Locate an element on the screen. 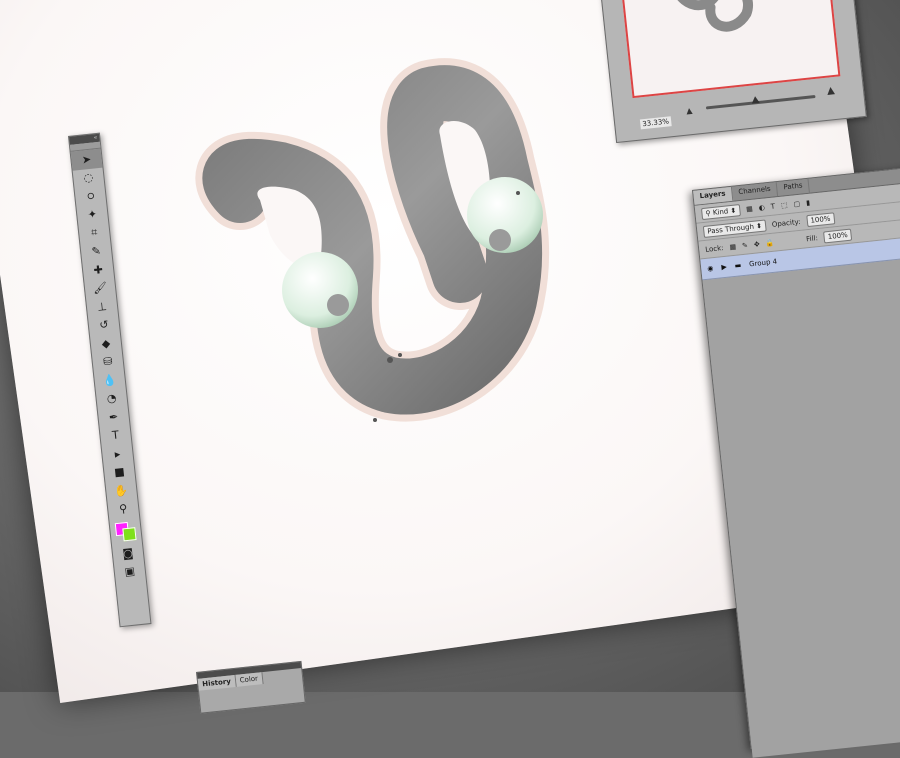  eye-icon: ◉ is located at coordinates (710, 268).